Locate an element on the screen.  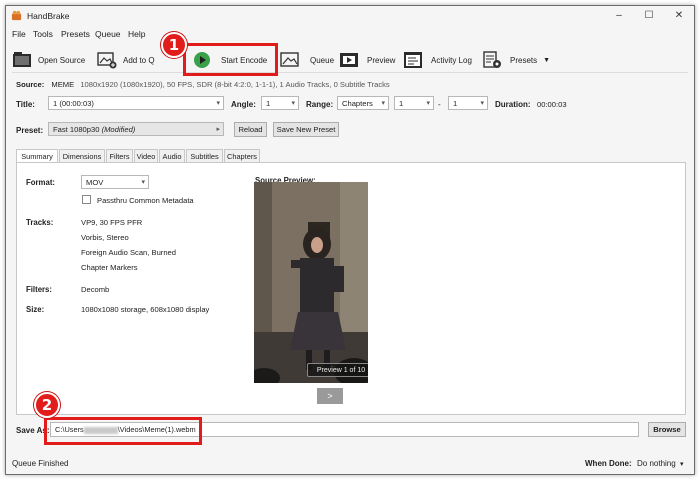
when-done-select: Do nothing ▾ is located at coordinates (660, 463).